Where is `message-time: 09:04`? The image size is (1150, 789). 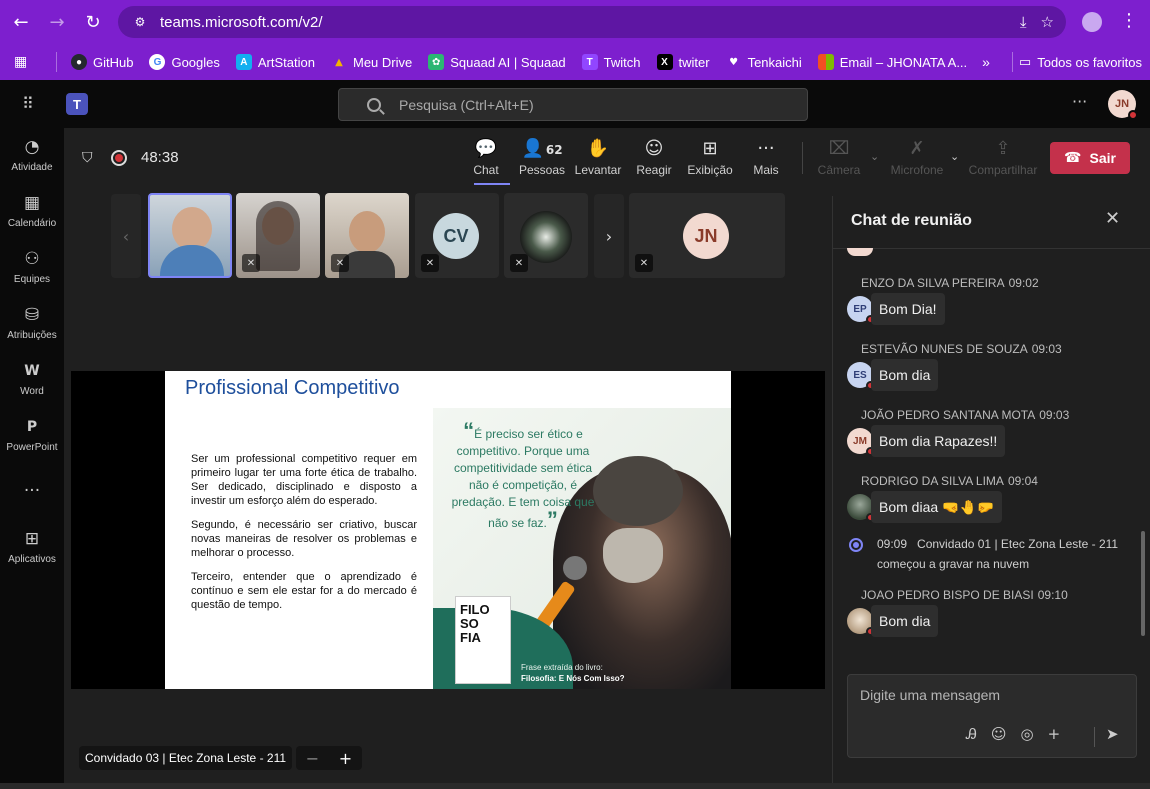
message-time: 09:04 is located at coordinates (1022, 481).